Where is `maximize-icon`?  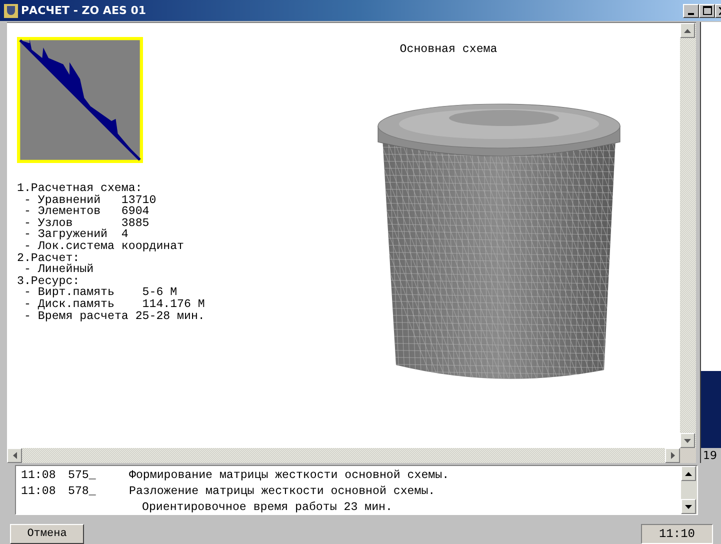 maximize-icon is located at coordinates (707, 10).